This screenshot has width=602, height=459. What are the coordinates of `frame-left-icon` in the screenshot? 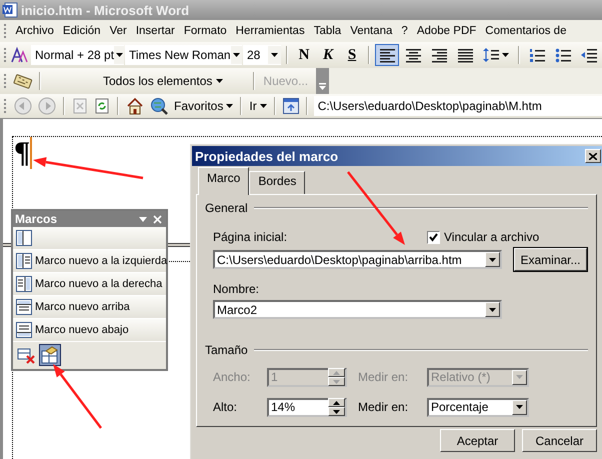 It's located at (24, 261).